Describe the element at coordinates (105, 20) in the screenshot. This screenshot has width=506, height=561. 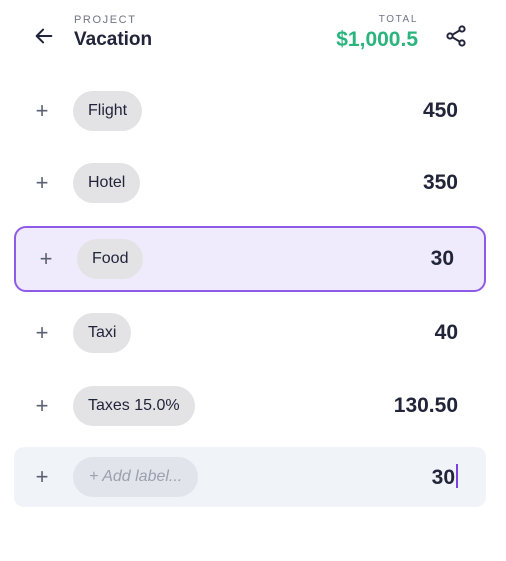
I see `project-label: PROJECT` at that location.